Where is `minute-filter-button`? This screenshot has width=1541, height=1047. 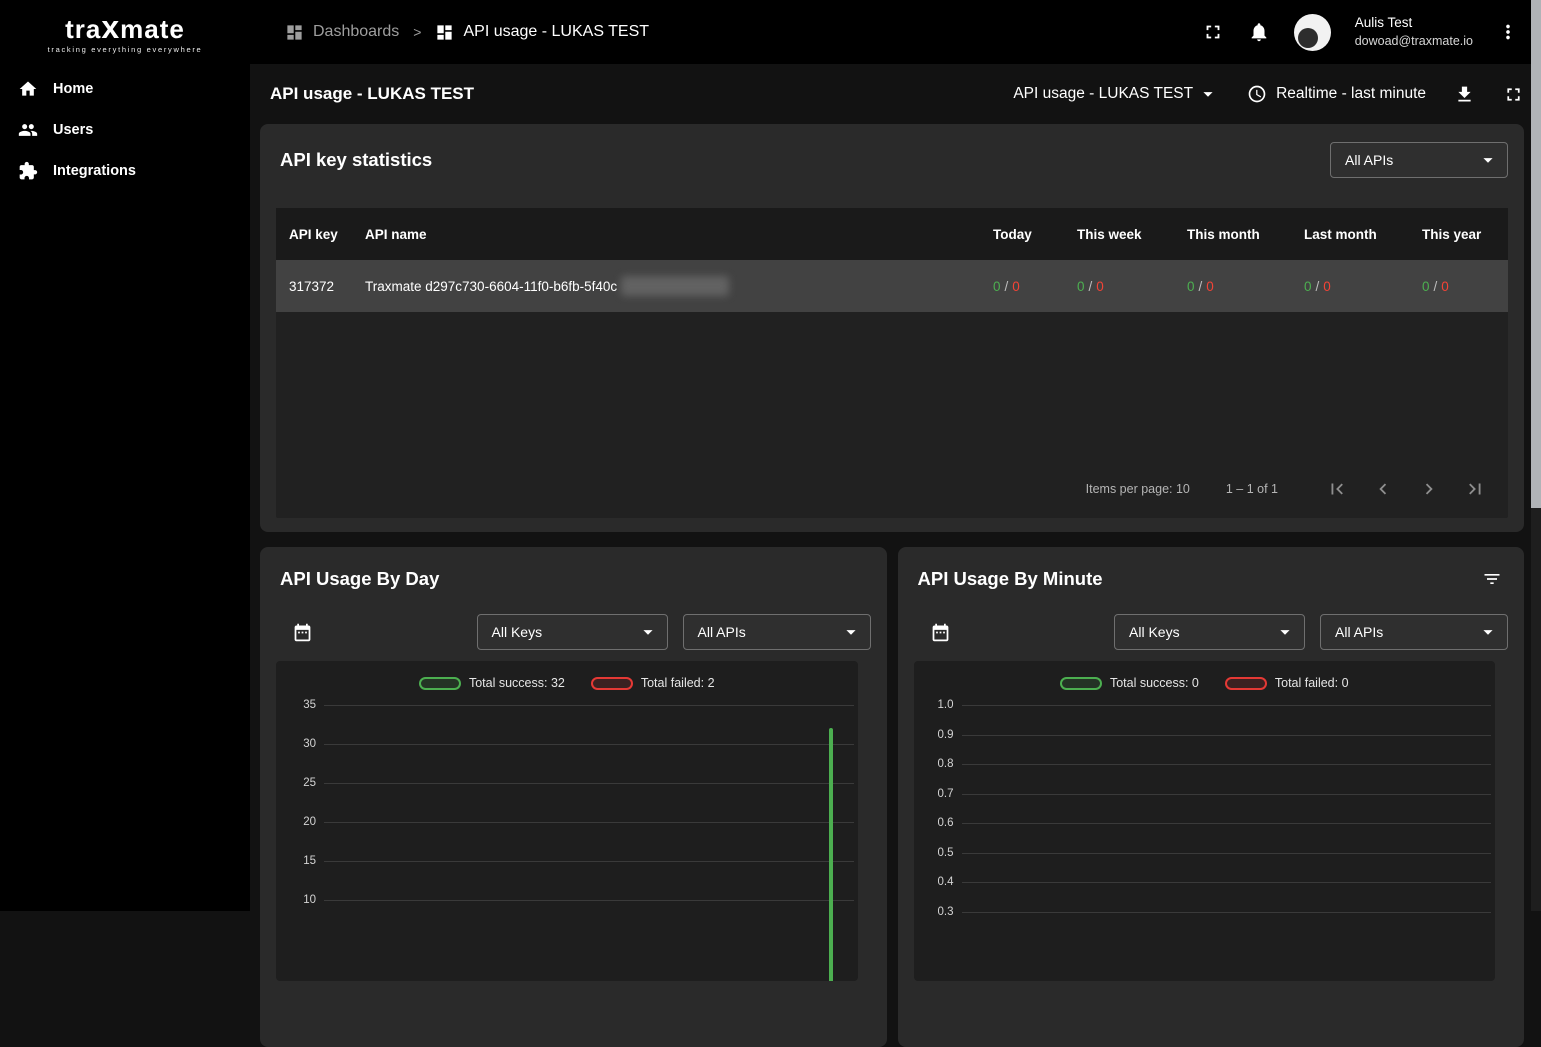
minute-filter-button is located at coordinates (1492, 579).